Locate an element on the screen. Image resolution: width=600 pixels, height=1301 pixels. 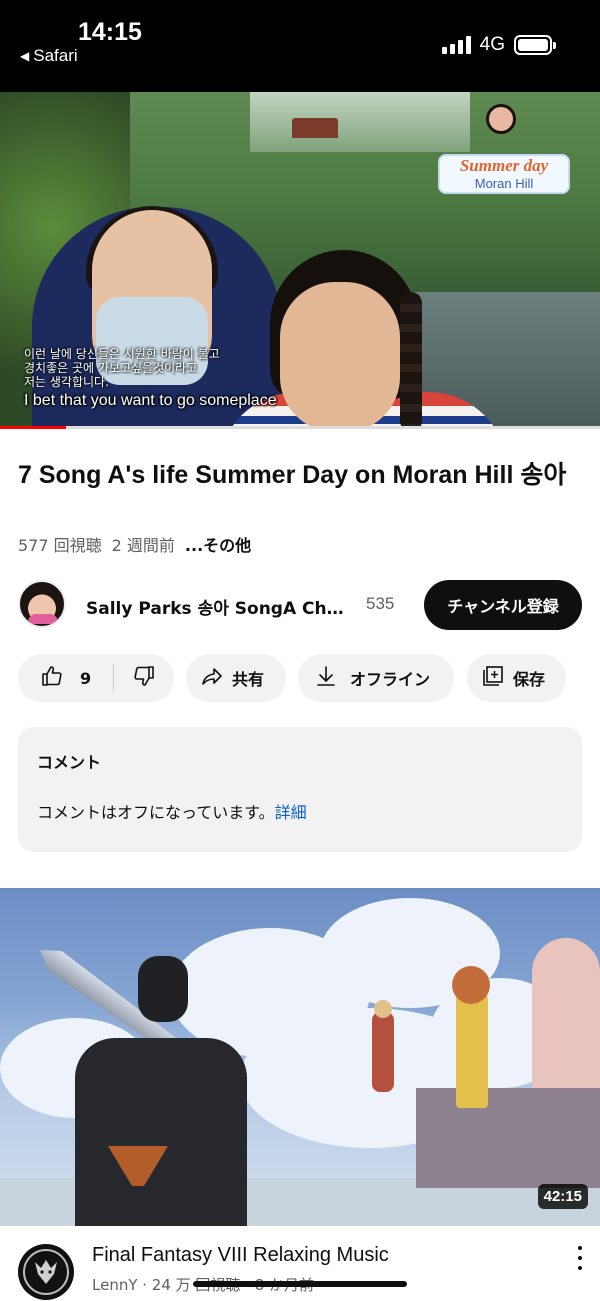
video-duration-badge: 42:15 is located at coordinates (562, 1196).